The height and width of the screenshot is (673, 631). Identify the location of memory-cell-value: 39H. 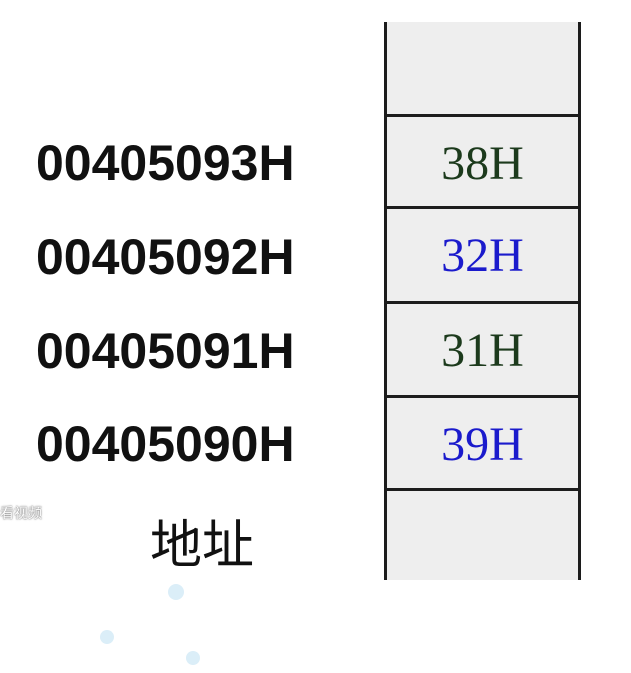
(482, 444).